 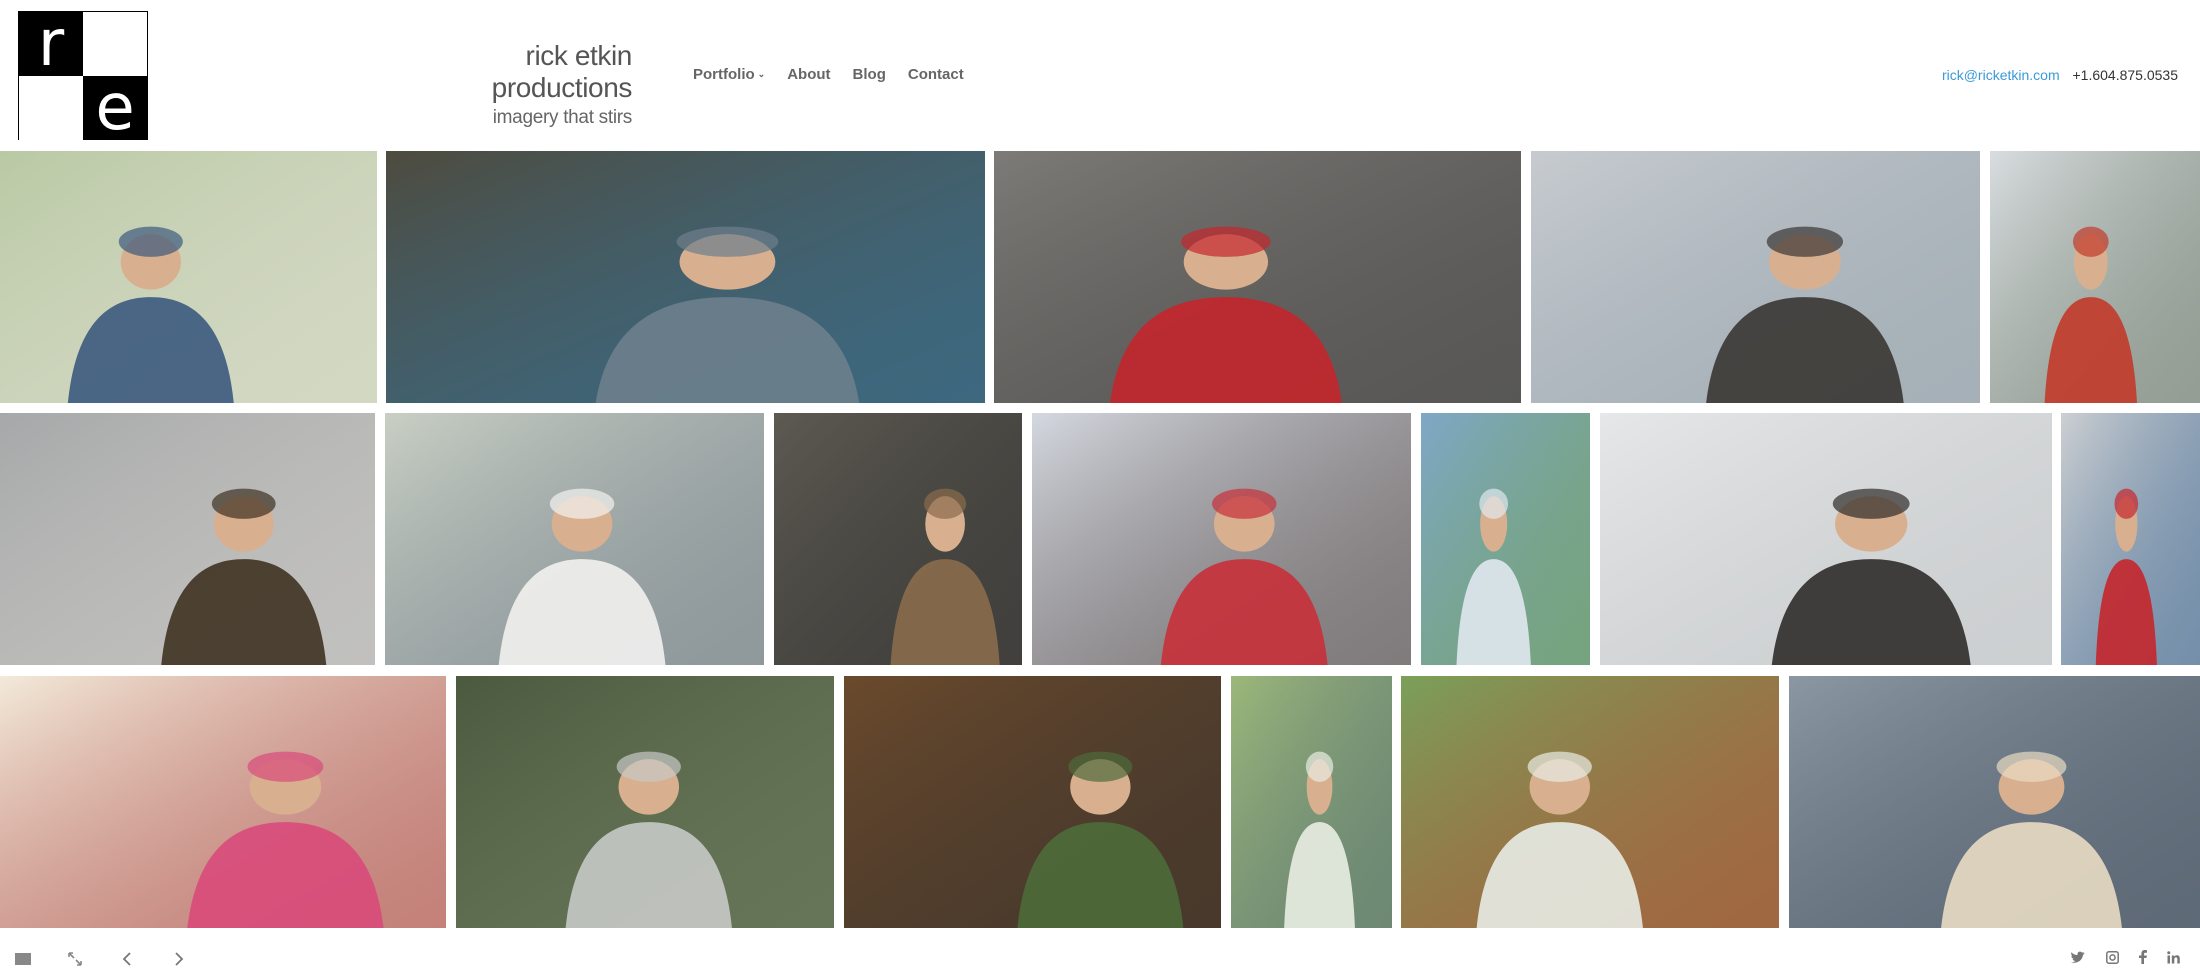 I want to click on social-links, so click(x=2125, y=958).